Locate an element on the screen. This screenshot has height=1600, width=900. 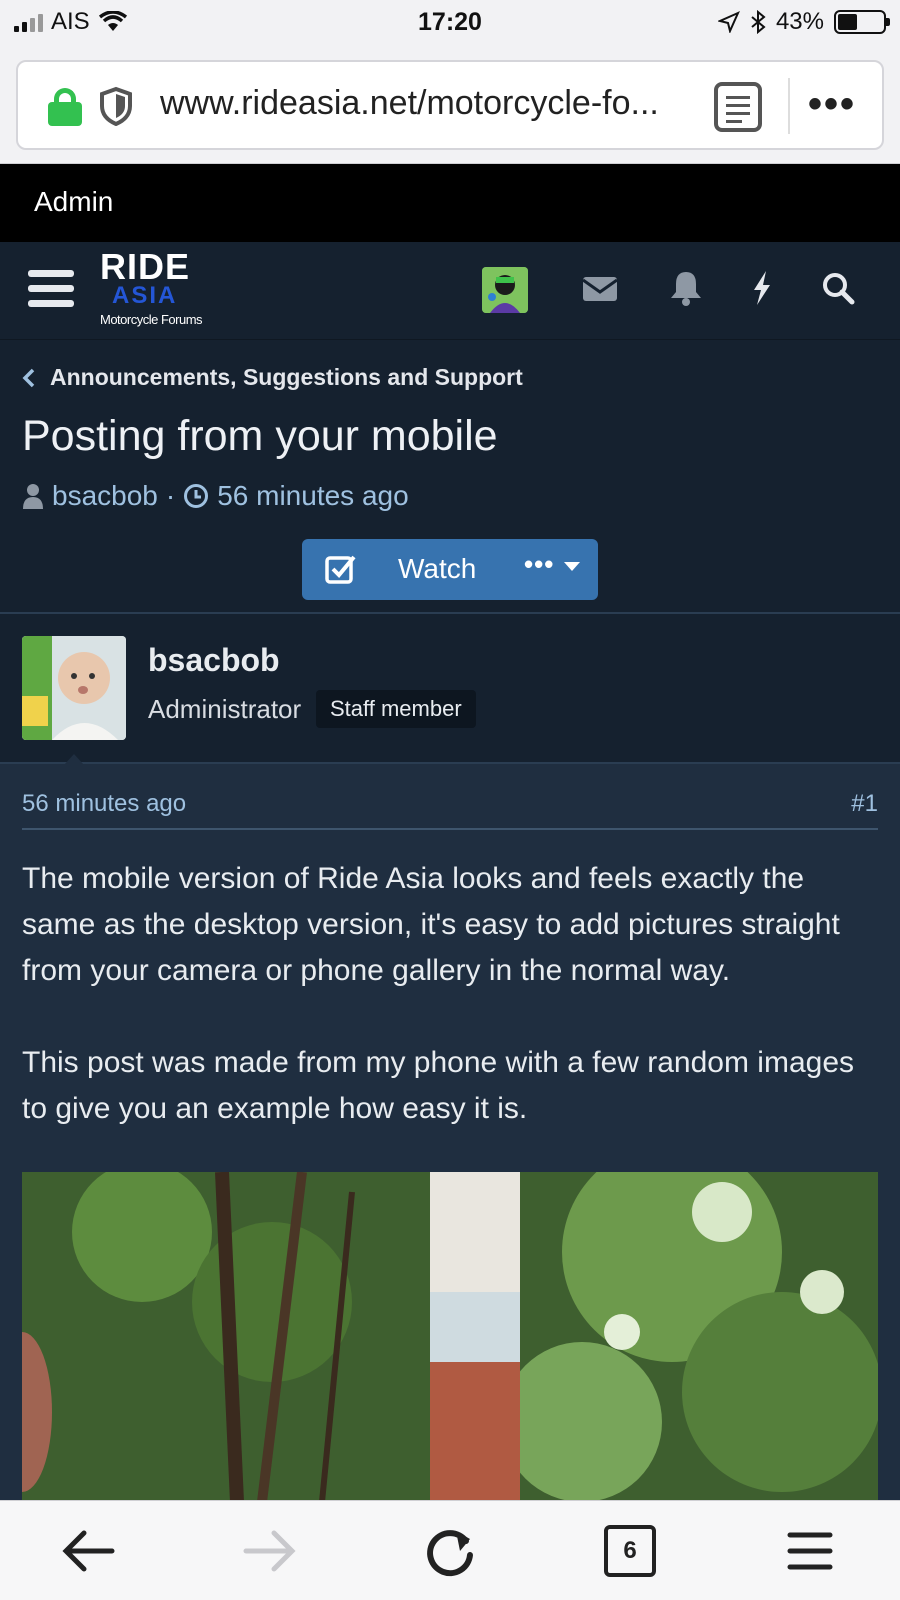
browser-bottom-toolbar: 6 is located at coordinates (450, 1550).